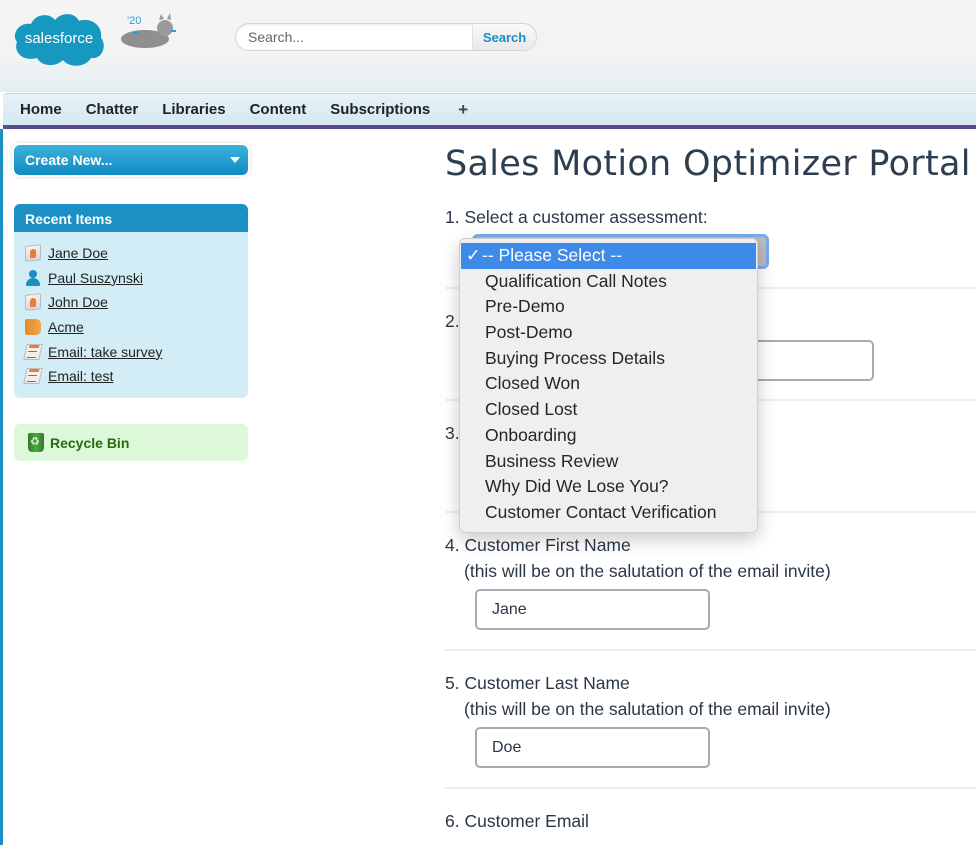 This screenshot has width=976, height=845. I want to click on svg-text: salesforce, so click(59, 38).